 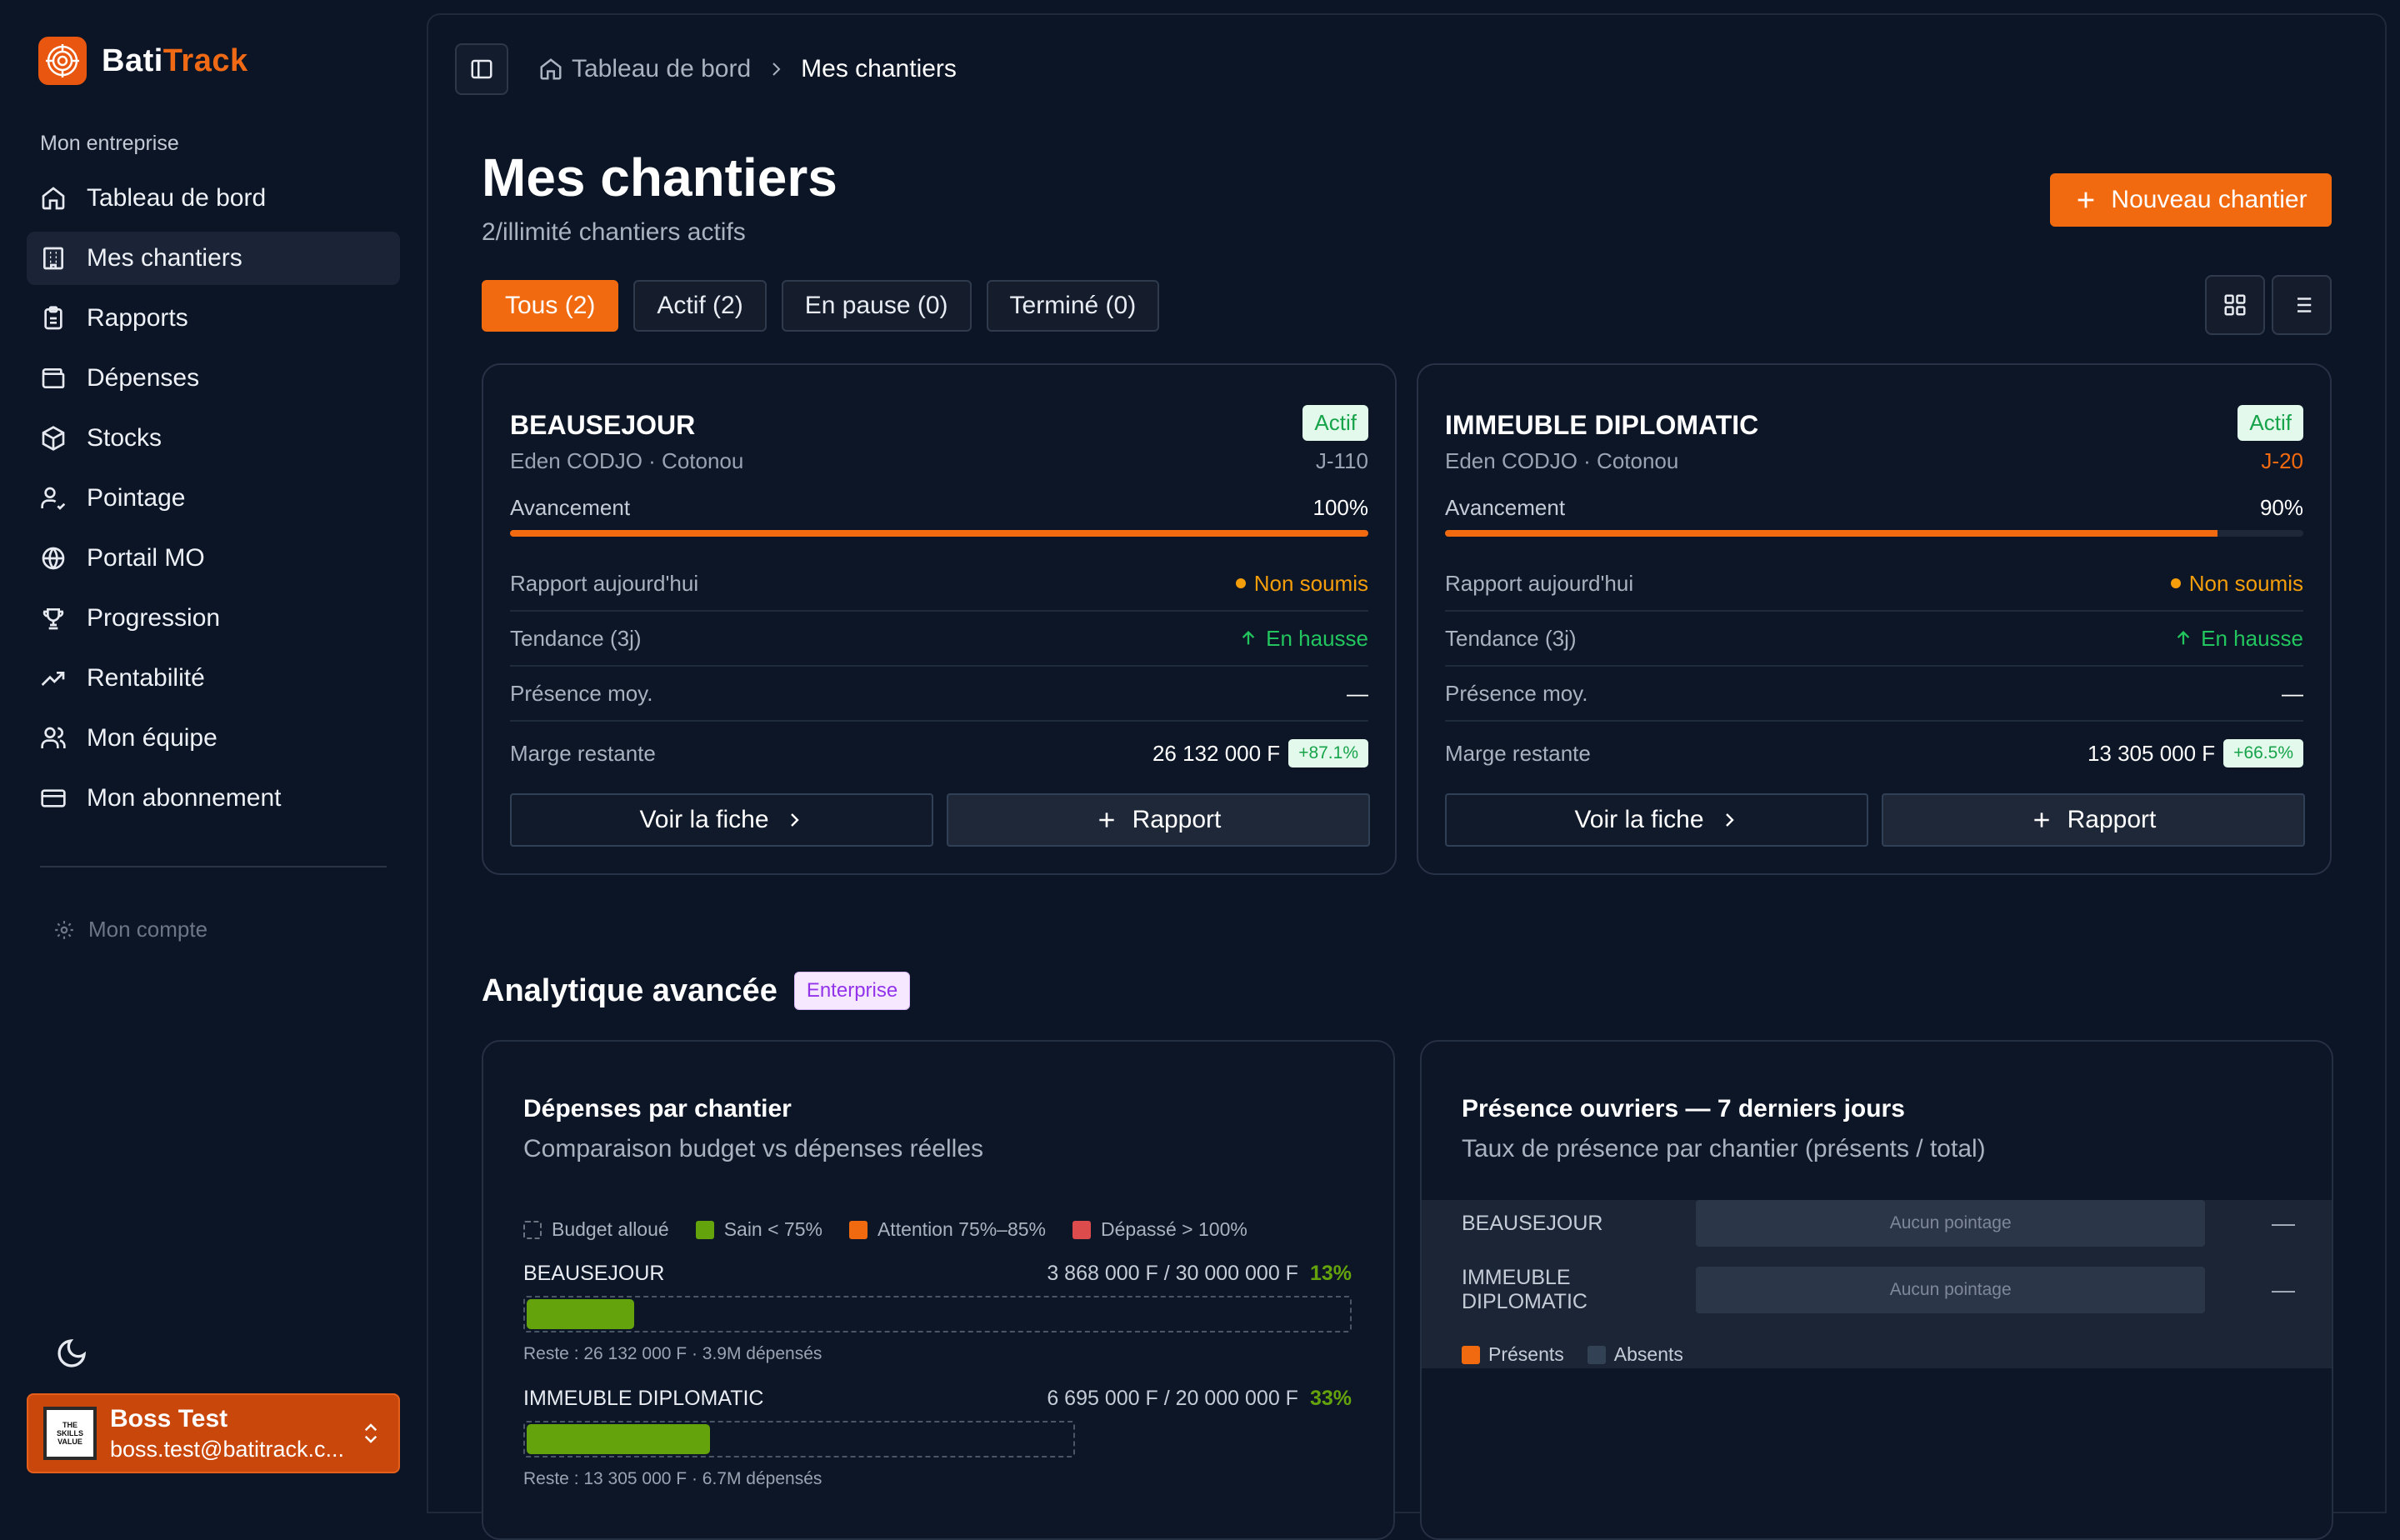 What do you see at coordinates (146, 558) in the screenshot?
I see `sidebar-item-label: Portail MO` at bounding box center [146, 558].